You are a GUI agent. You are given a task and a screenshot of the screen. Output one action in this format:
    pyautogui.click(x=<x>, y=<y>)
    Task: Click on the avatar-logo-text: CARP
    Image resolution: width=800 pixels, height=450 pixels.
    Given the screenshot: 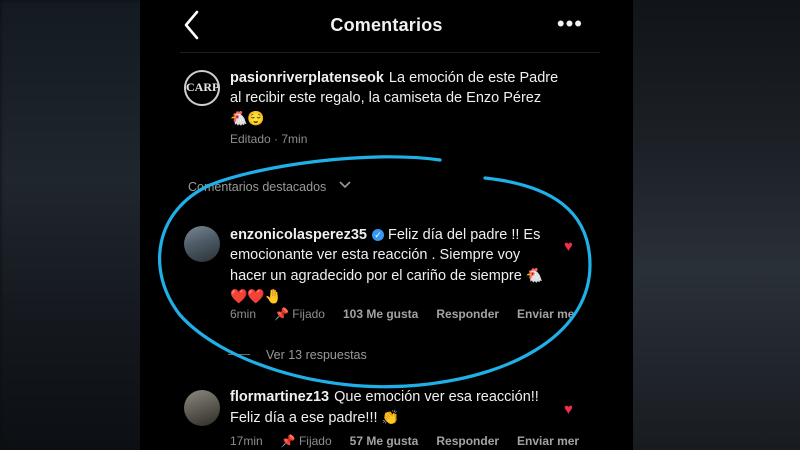 What is the action you would take?
    pyautogui.click(x=203, y=87)
    